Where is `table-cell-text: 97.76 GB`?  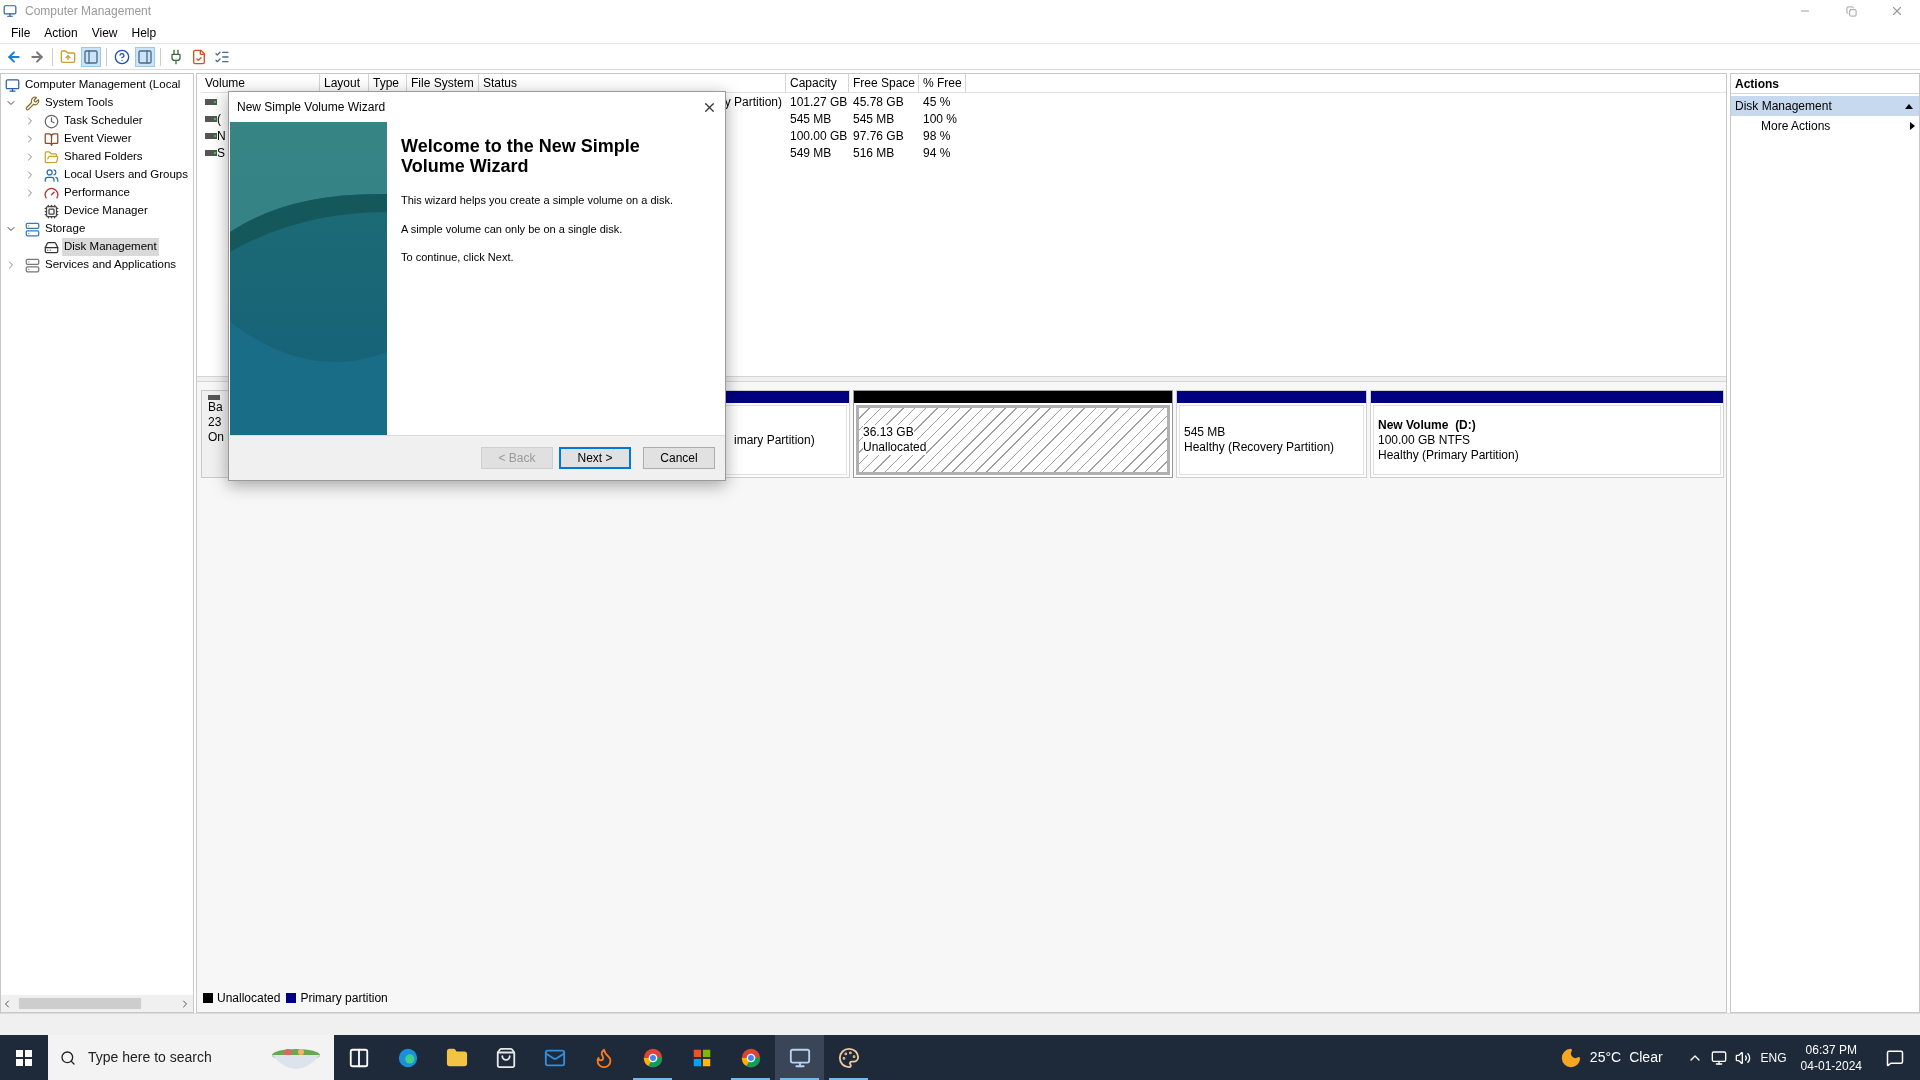
table-cell-text: 97.76 GB is located at coordinates (878, 136).